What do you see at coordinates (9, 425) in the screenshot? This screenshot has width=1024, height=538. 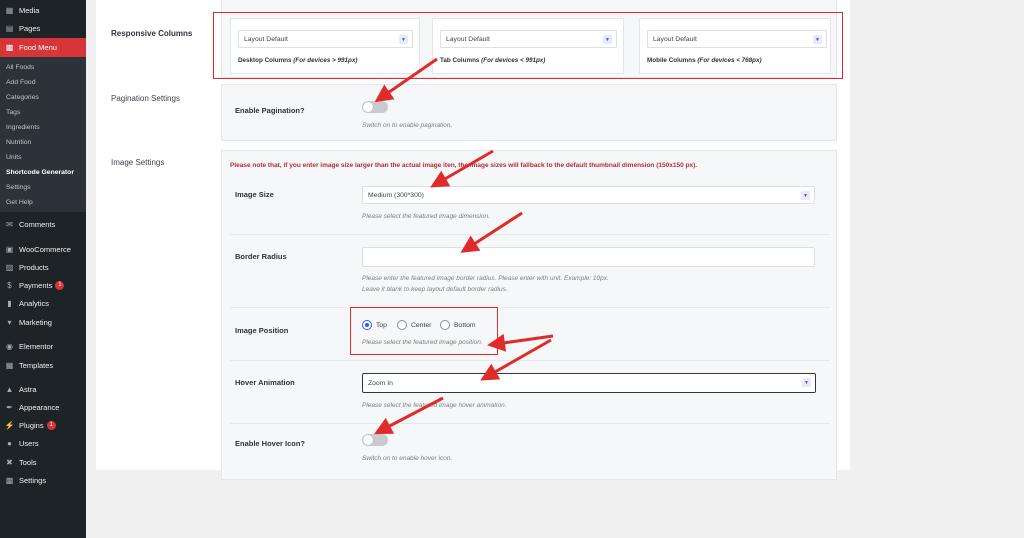 I see `plugins-icon: ⚡` at bounding box center [9, 425].